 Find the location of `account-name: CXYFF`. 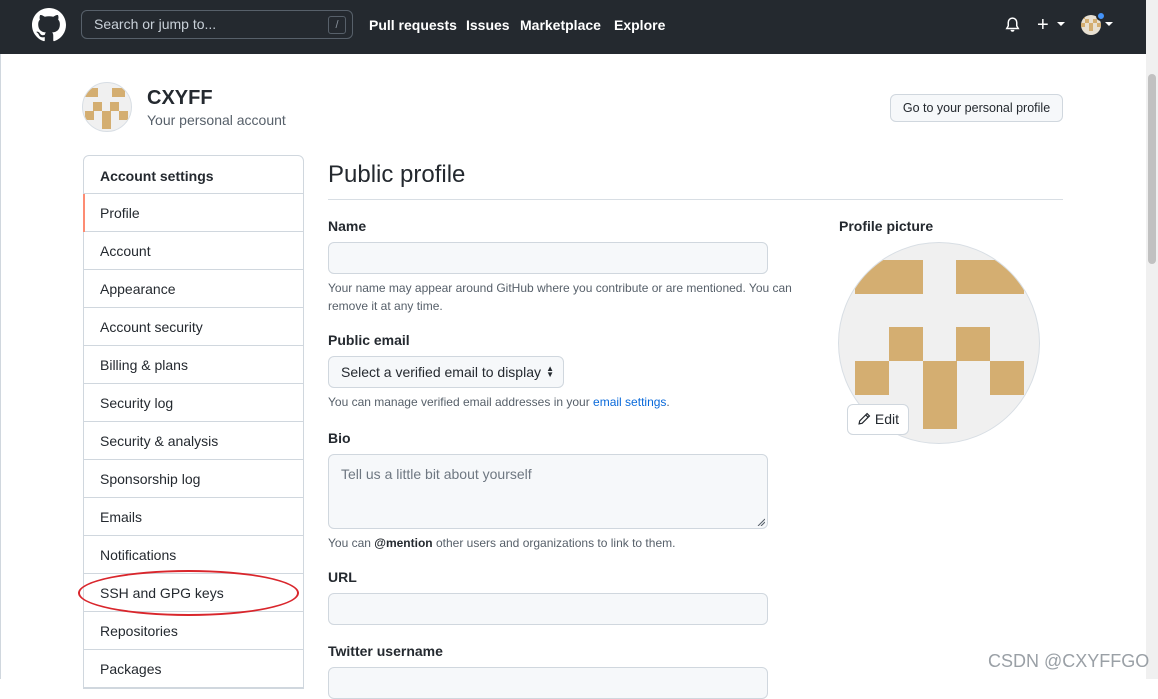

account-name: CXYFF is located at coordinates (180, 98).